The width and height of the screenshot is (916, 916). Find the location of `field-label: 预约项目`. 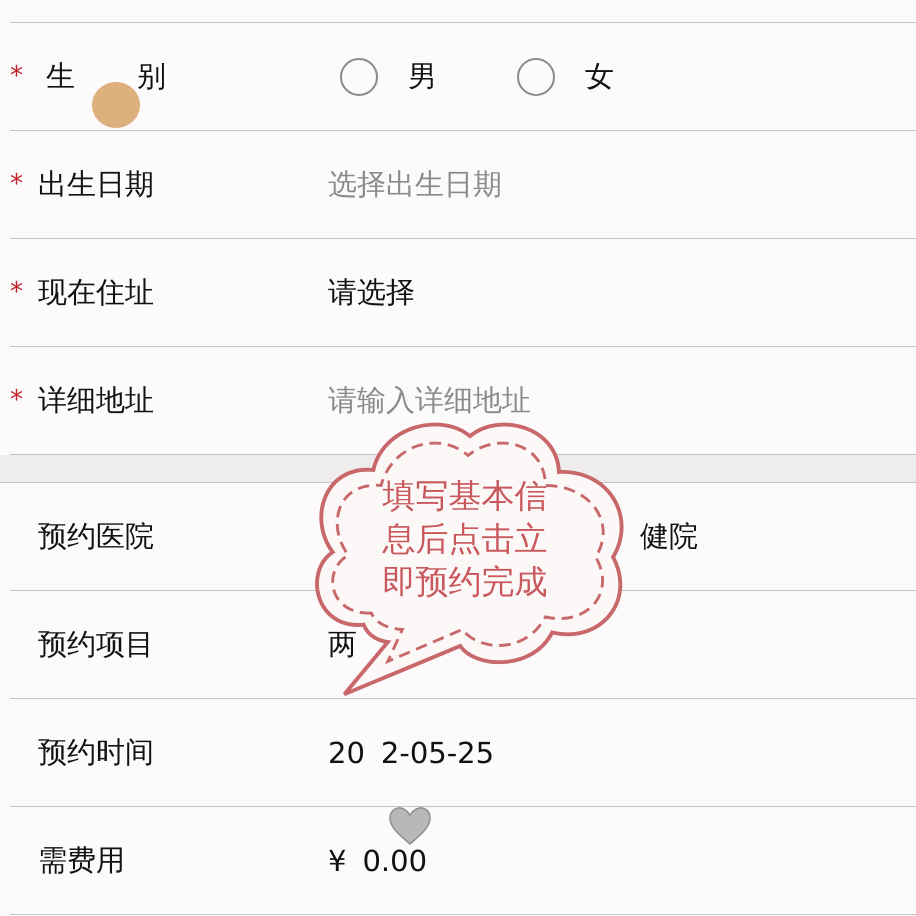

field-label: 预约项目 is located at coordinates (96, 644).